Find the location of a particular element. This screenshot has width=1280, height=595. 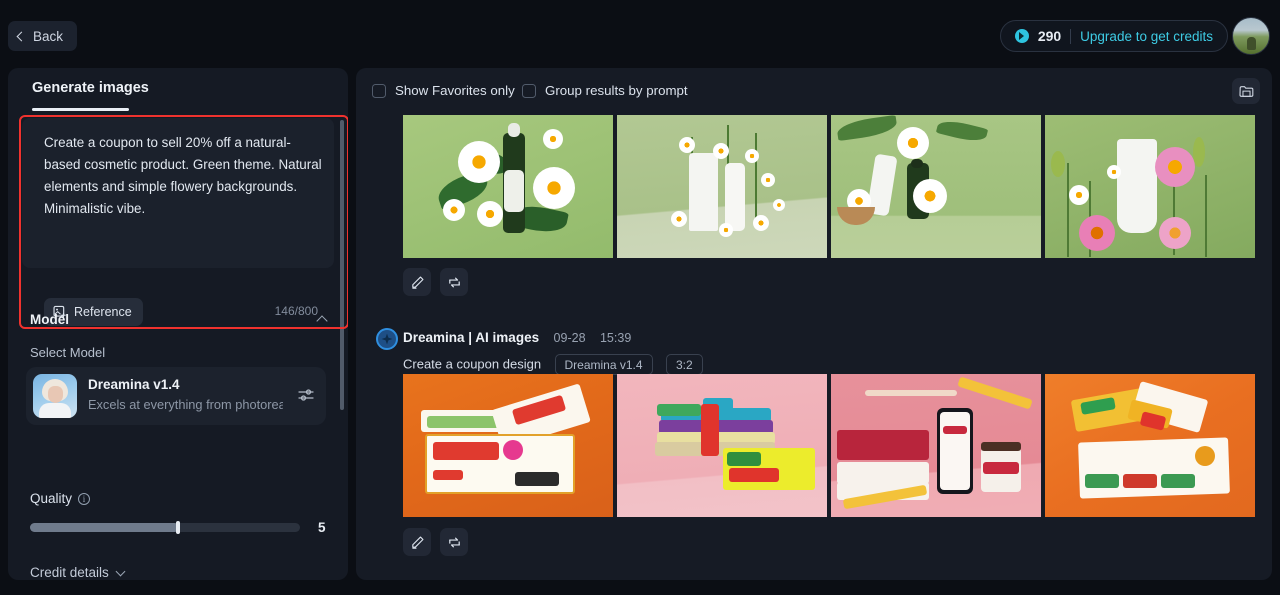

credits-pill: 290 Upgrade to get credits is located at coordinates (1113, 36).